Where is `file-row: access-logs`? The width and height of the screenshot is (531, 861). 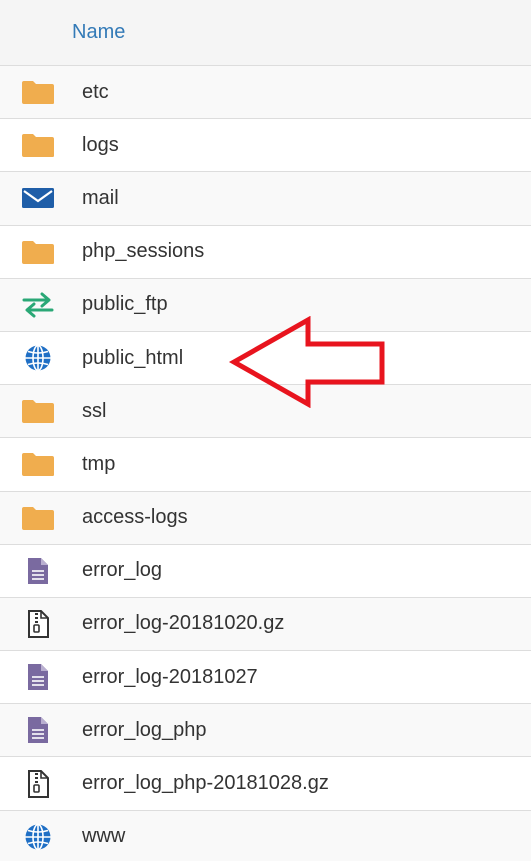 file-row: access-logs is located at coordinates (265, 518).